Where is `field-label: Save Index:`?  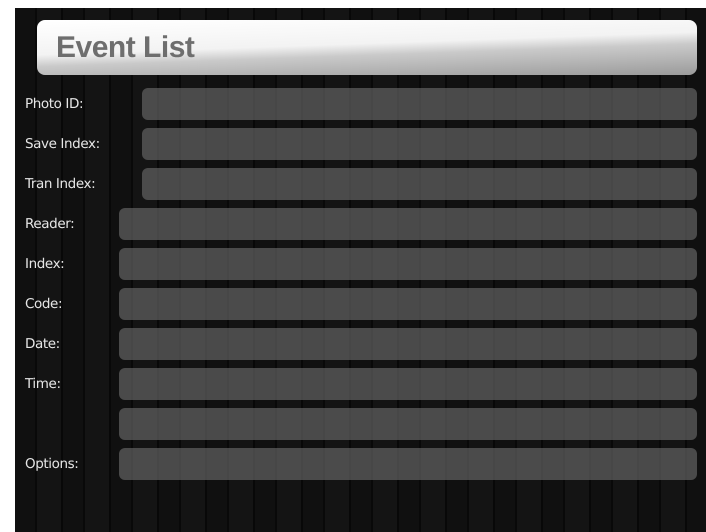
field-label: Save Index: is located at coordinates (63, 144).